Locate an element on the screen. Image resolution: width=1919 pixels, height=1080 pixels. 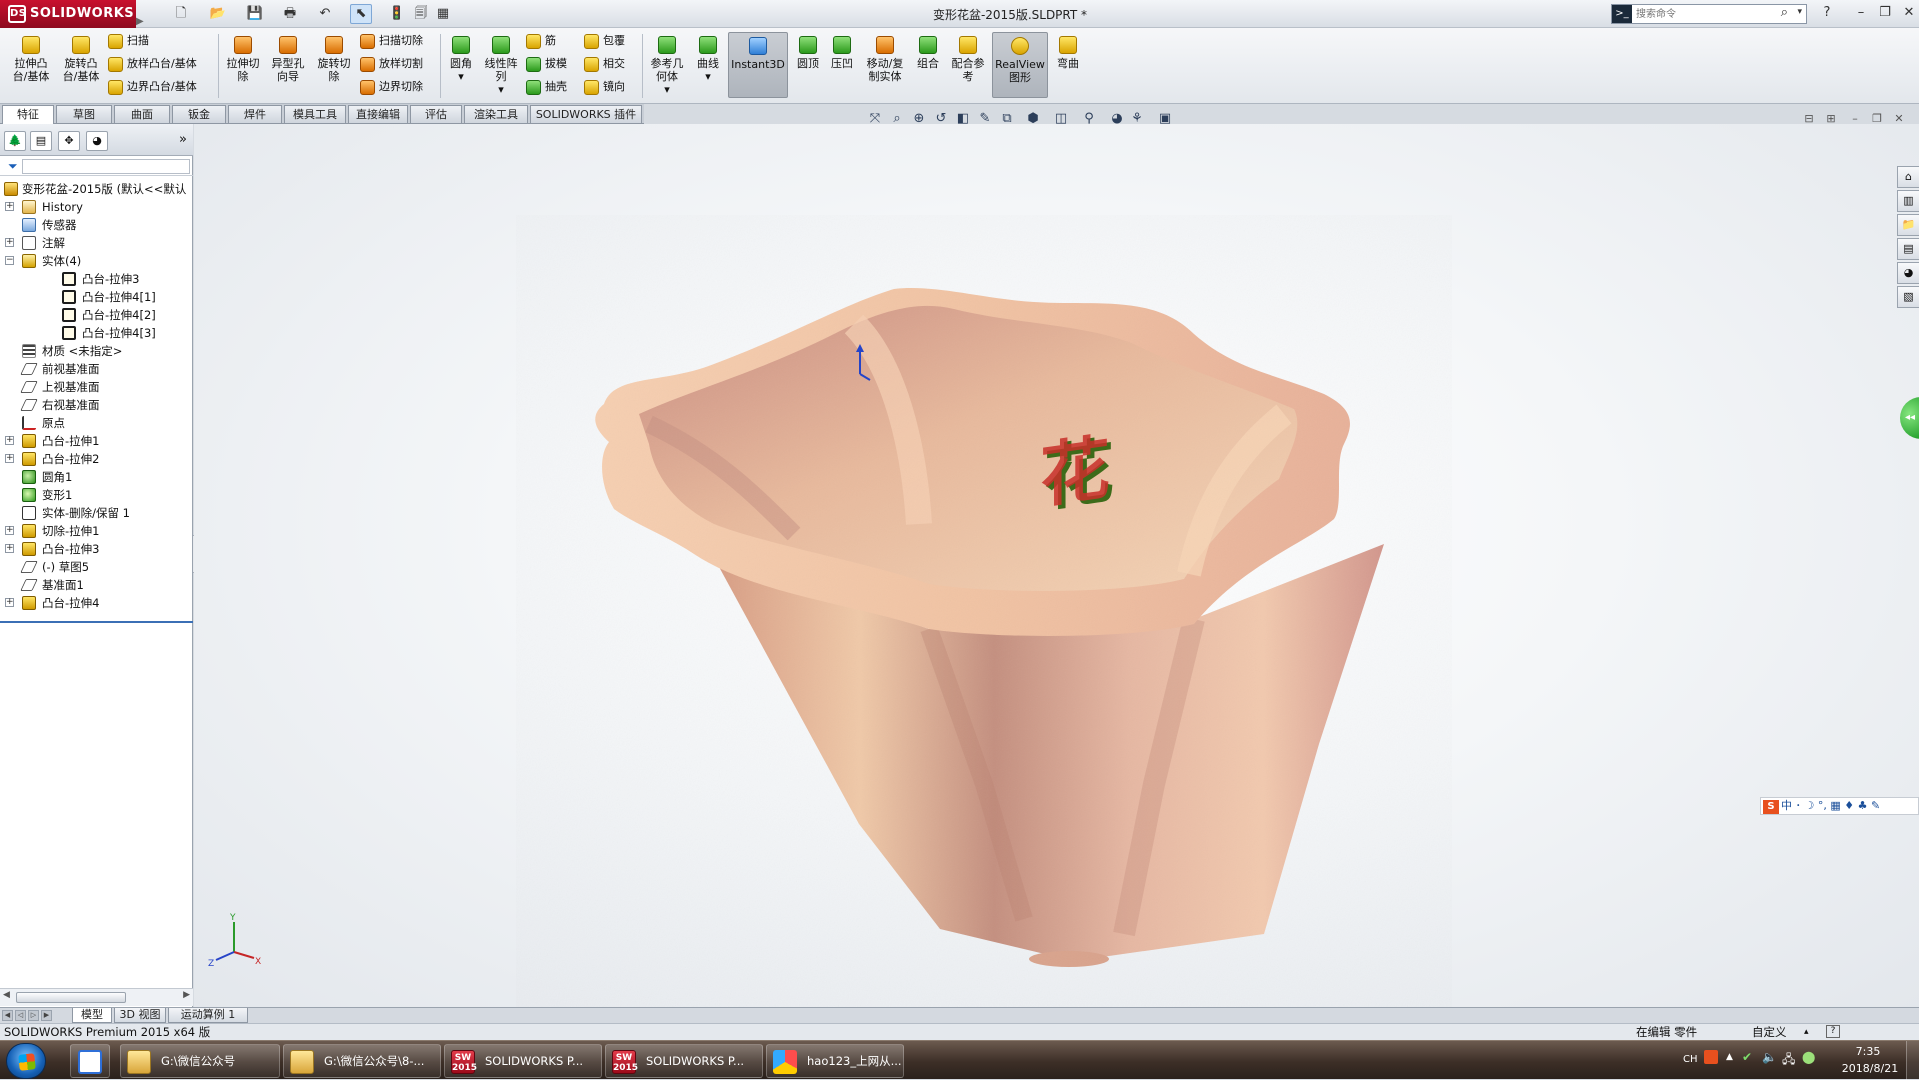
mate-reference-button: 配合参 考 is located at coordinates (968, 65).